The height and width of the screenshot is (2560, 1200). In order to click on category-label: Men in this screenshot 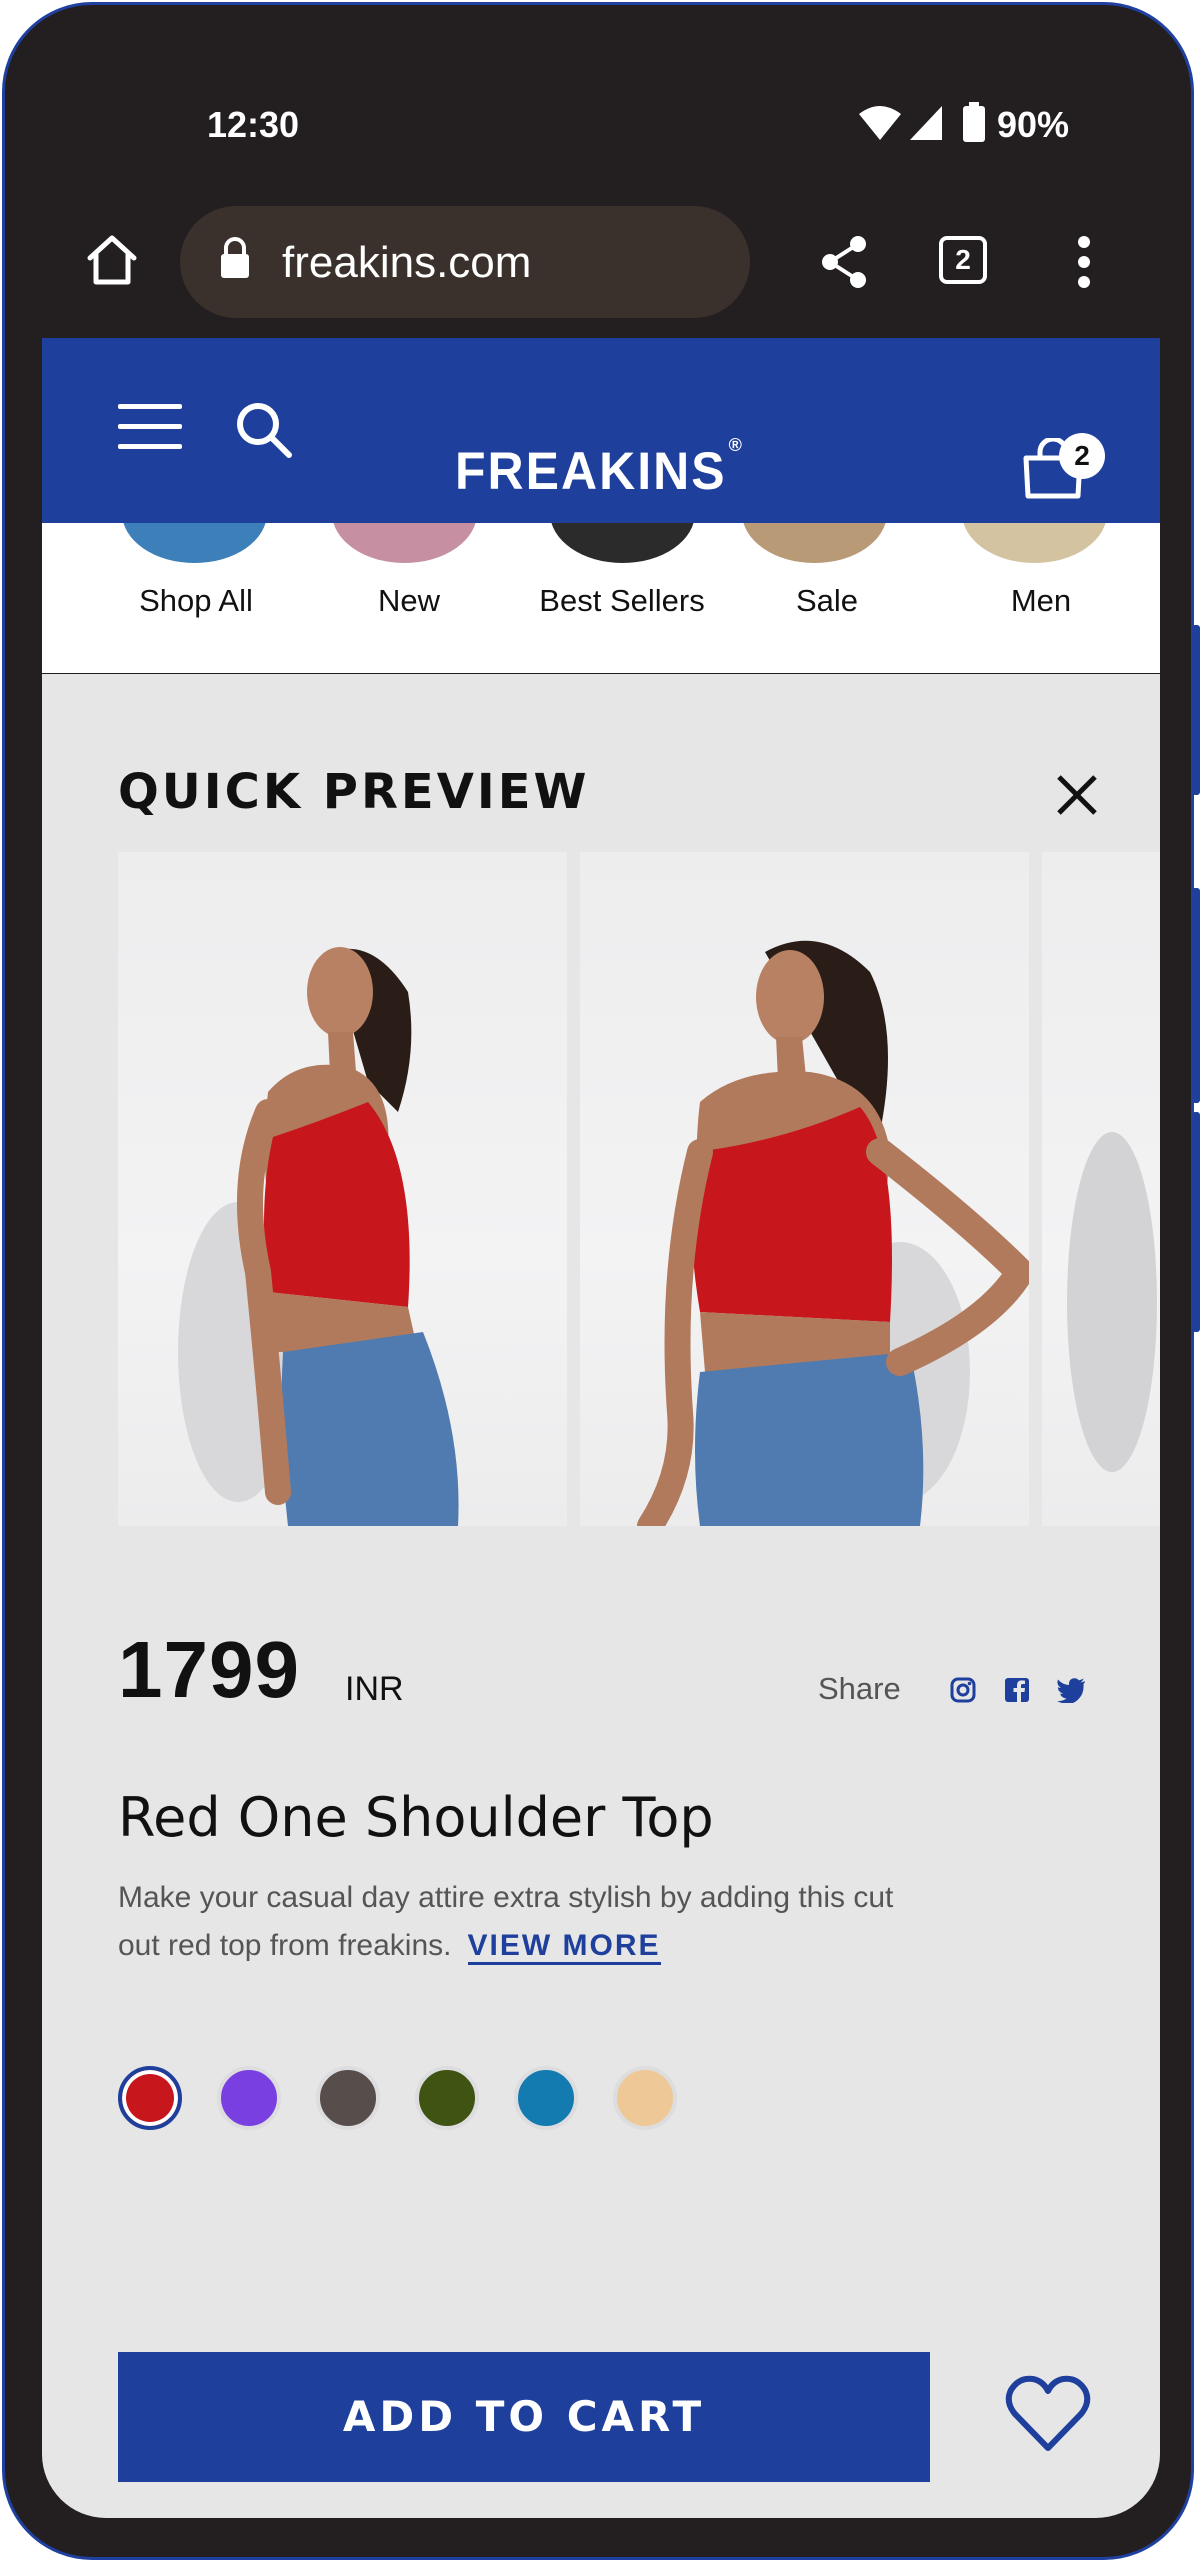, I will do `click(1041, 600)`.